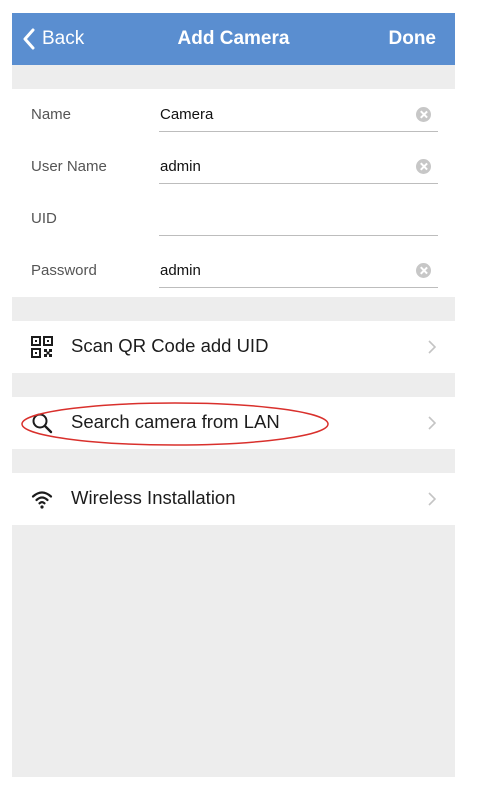  I want to click on scan-qr-label: Scan QR Code add UID, so click(170, 345).